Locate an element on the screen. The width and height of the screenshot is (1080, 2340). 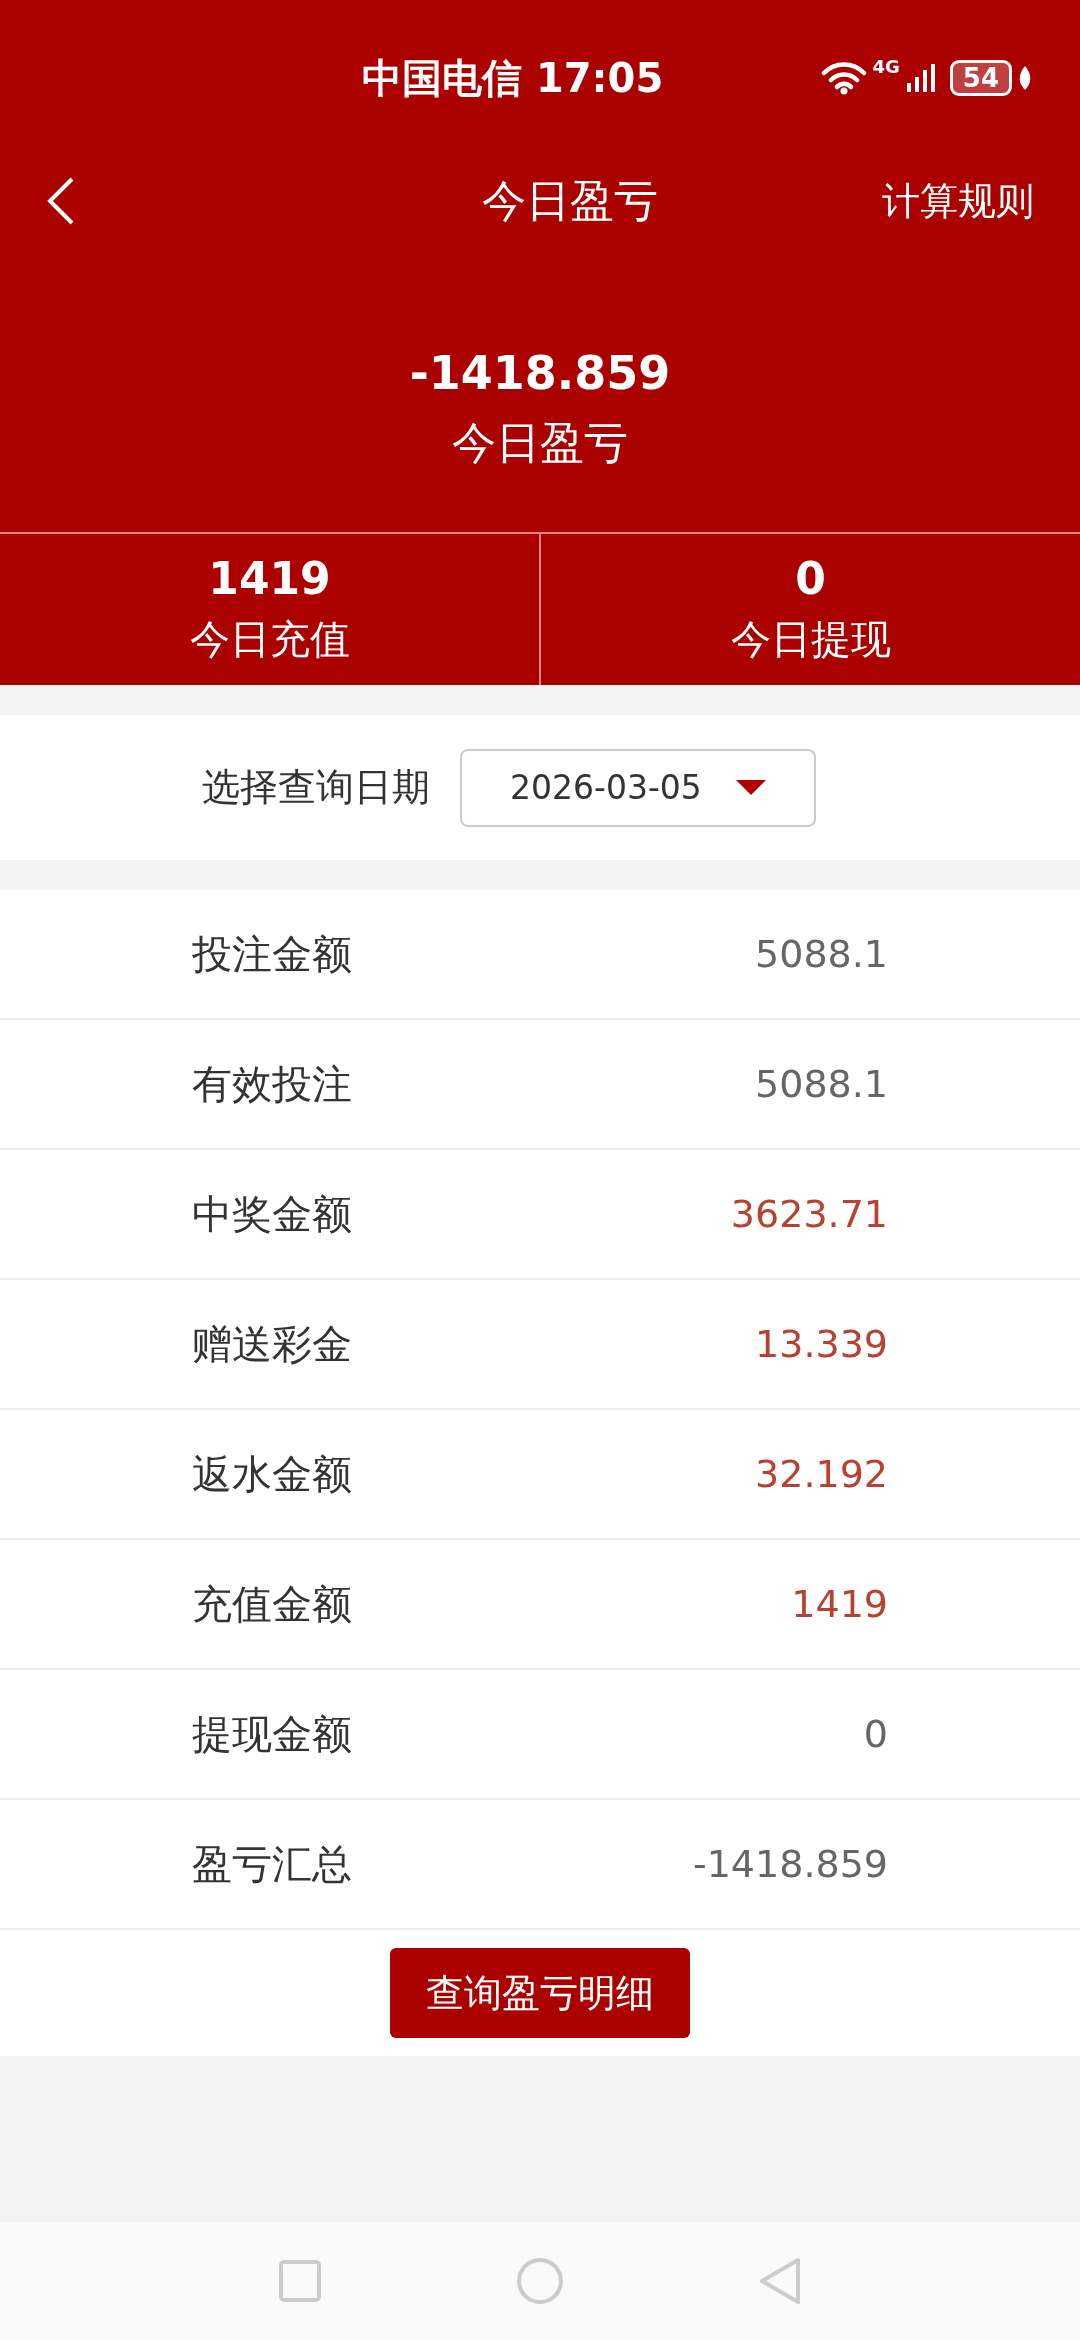
row-value: -1418.859 is located at coordinates (790, 1864).